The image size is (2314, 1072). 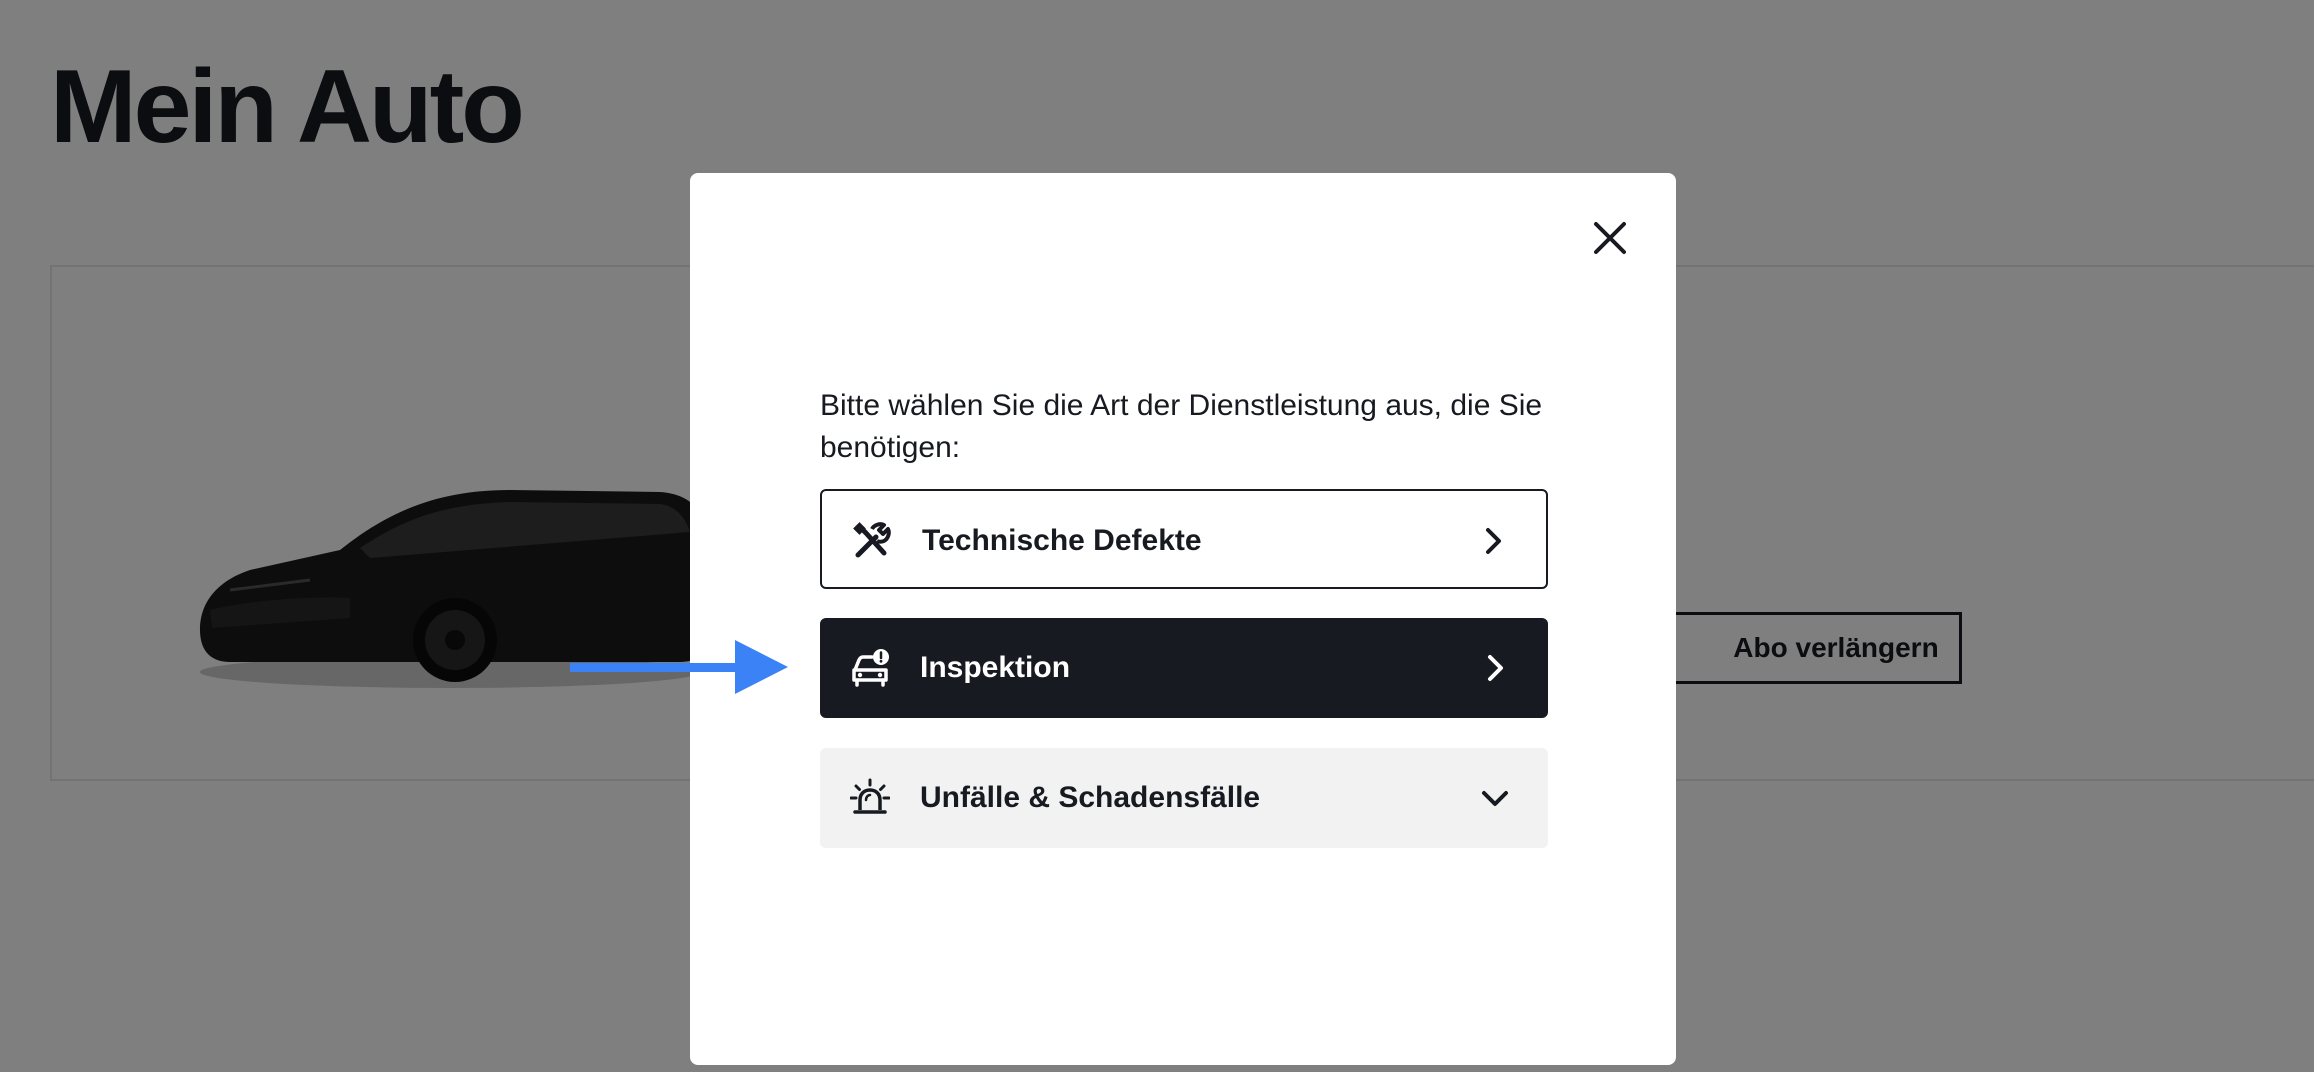 What do you see at coordinates (995, 667) in the screenshot?
I see `option-label: Inspektion` at bounding box center [995, 667].